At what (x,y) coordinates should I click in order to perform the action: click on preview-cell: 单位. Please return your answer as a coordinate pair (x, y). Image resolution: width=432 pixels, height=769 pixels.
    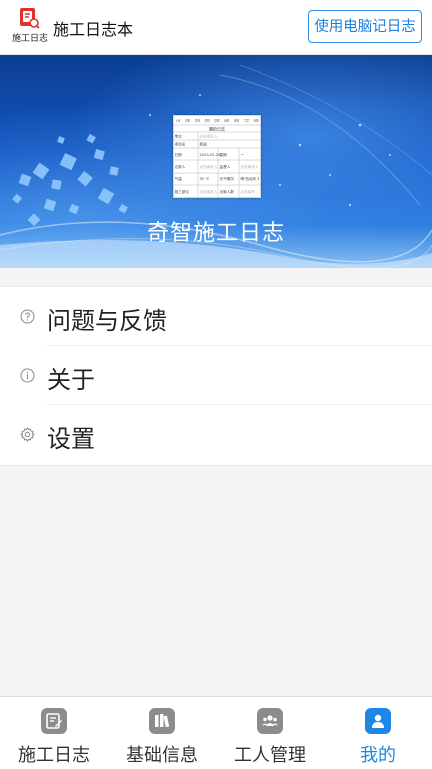
    Looking at the image, I should click on (179, 136).